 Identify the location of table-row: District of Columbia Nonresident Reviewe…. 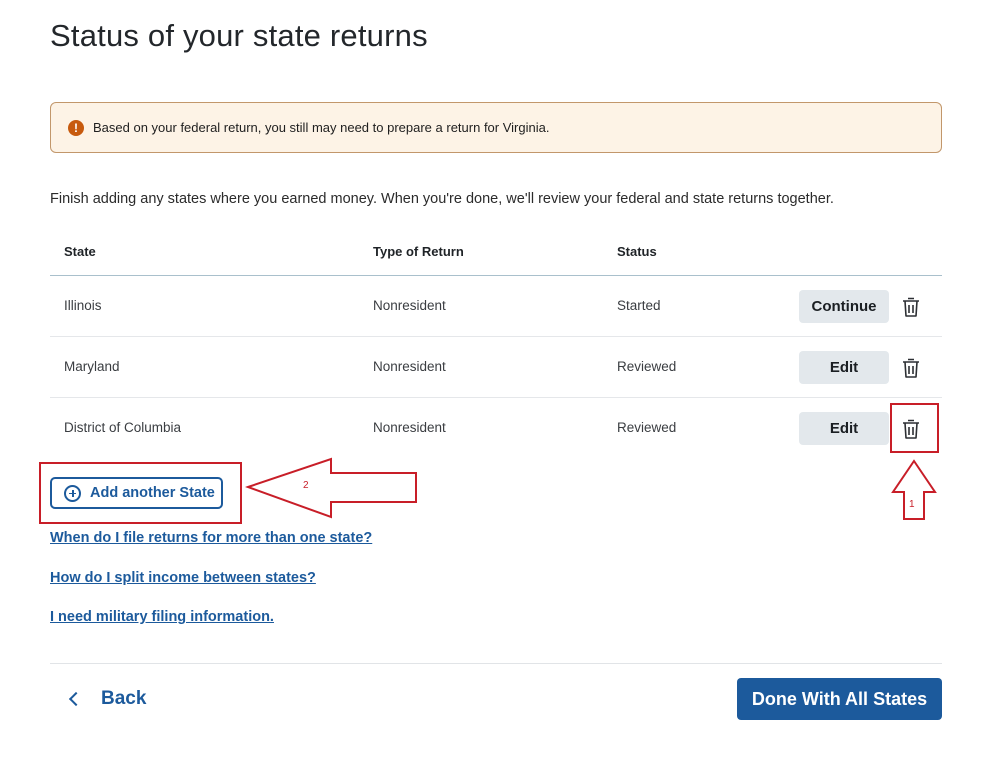
(496, 428).